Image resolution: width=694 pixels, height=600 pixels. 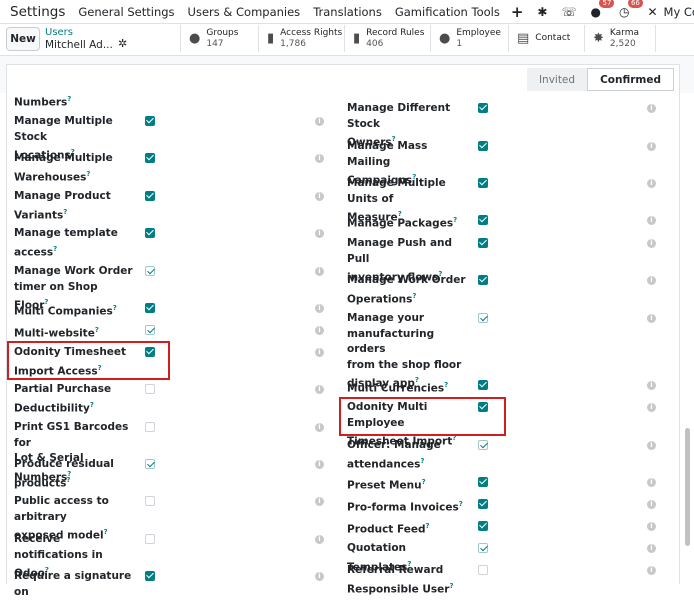 What do you see at coordinates (122, 43) in the screenshot?
I see `gear-icon: ✲` at bounding box center [122, 43].